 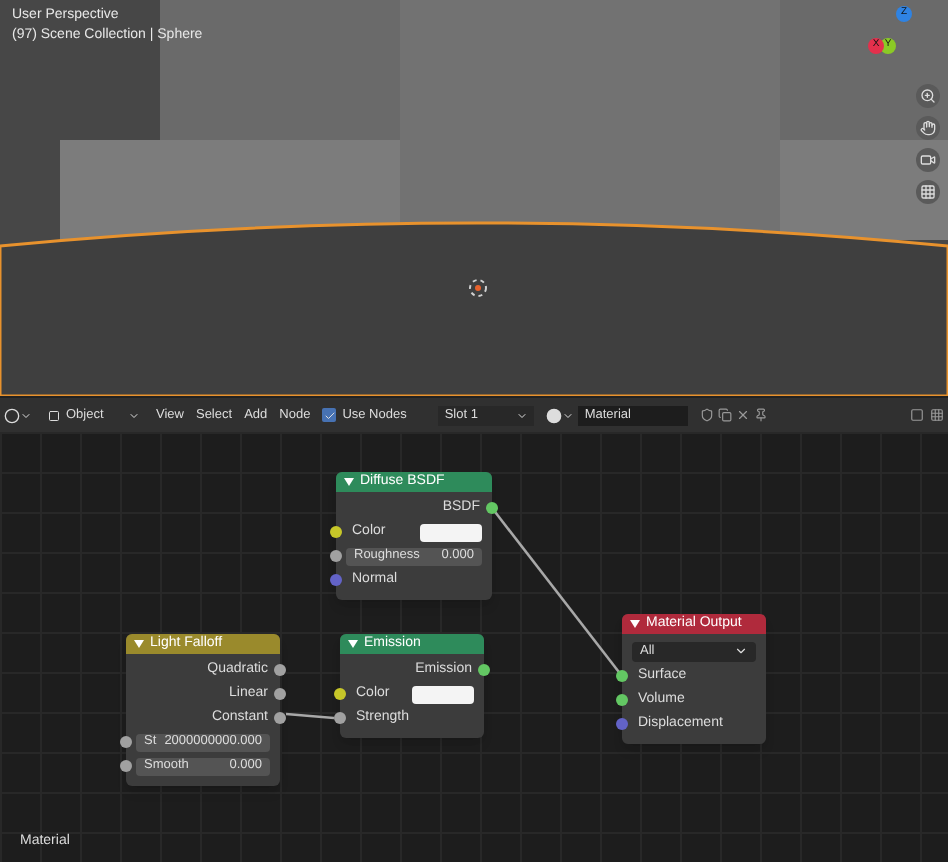 I want to click on pin-icon, so click(x=761, y=415).